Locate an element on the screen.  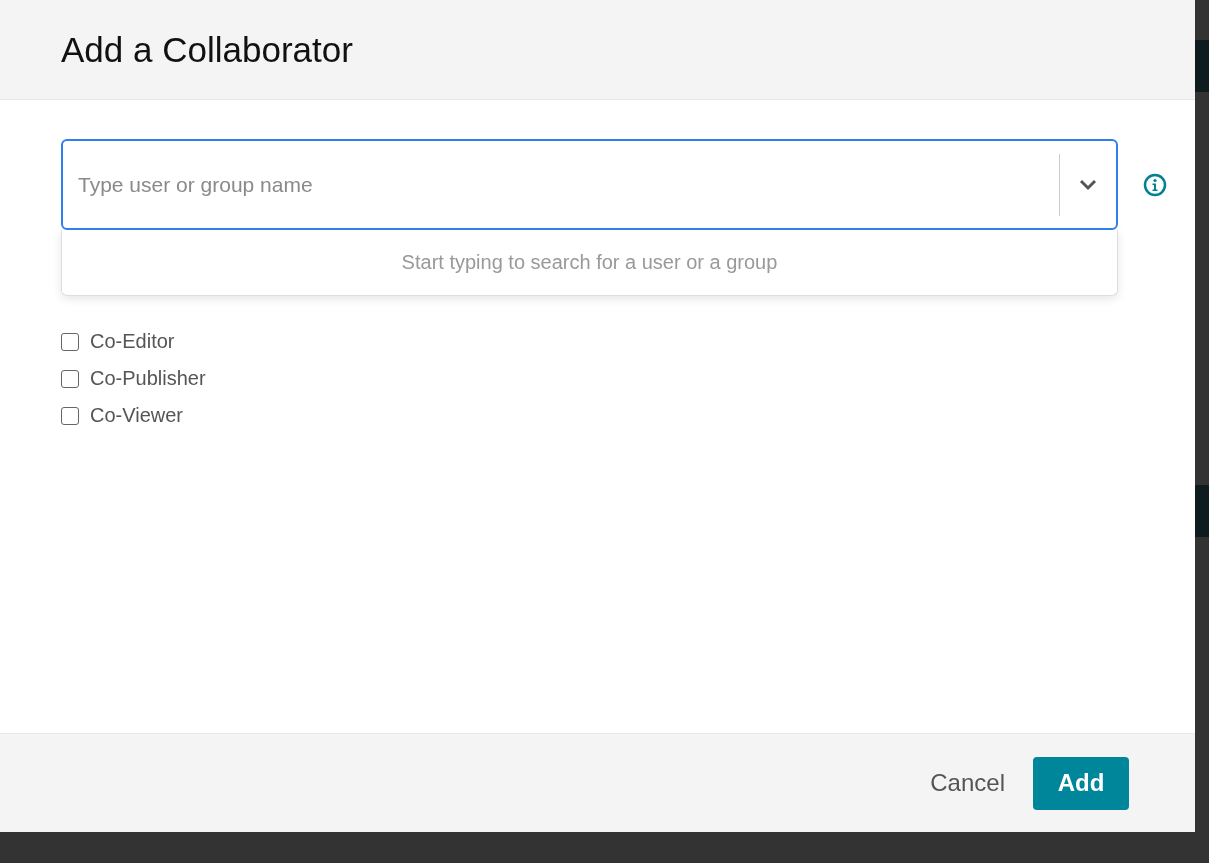
cancel-button: Cancel is located at coordinates (967, 783).